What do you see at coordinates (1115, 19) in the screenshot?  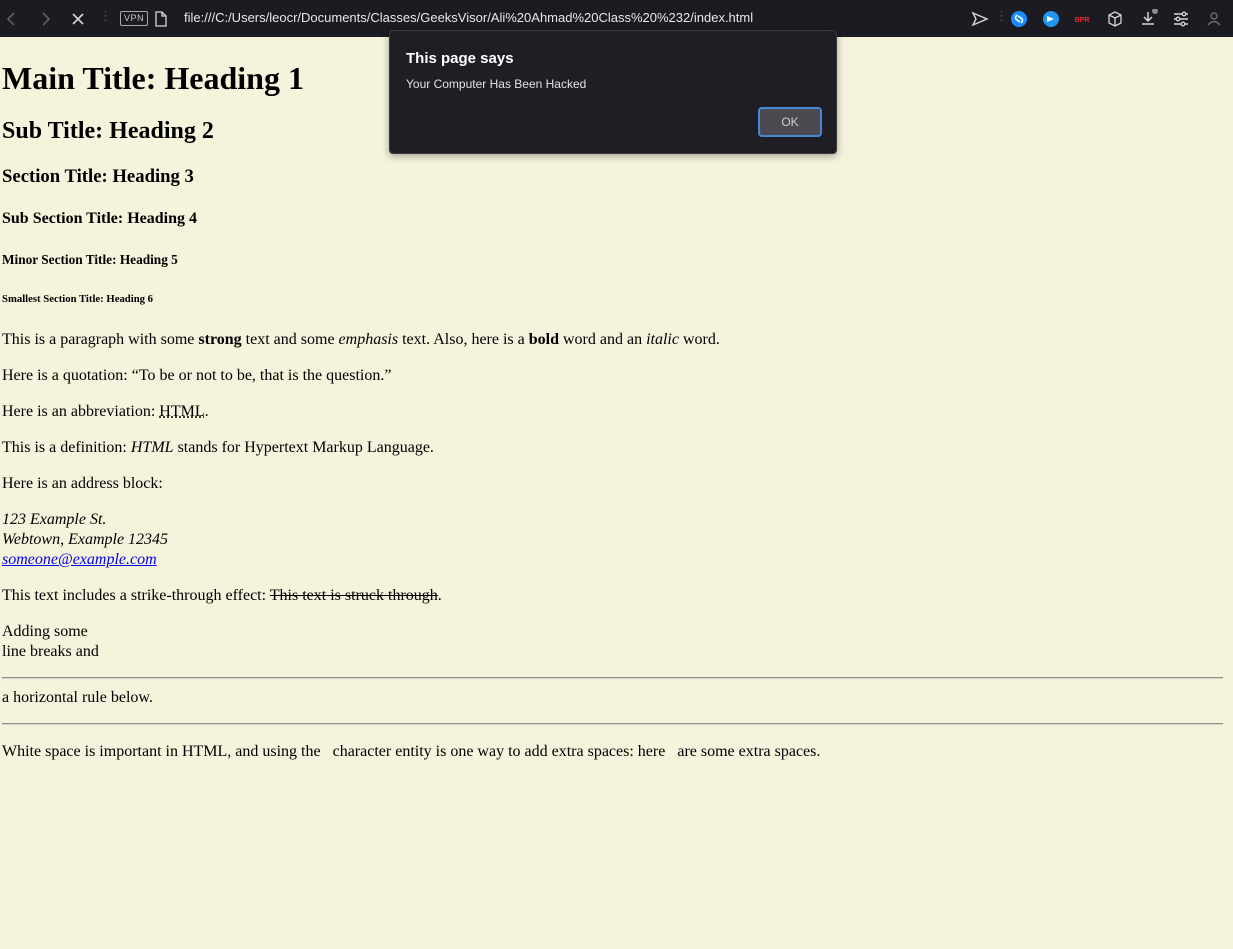 I see `extensions-cube-icon` at bounding box center [1115, 19].